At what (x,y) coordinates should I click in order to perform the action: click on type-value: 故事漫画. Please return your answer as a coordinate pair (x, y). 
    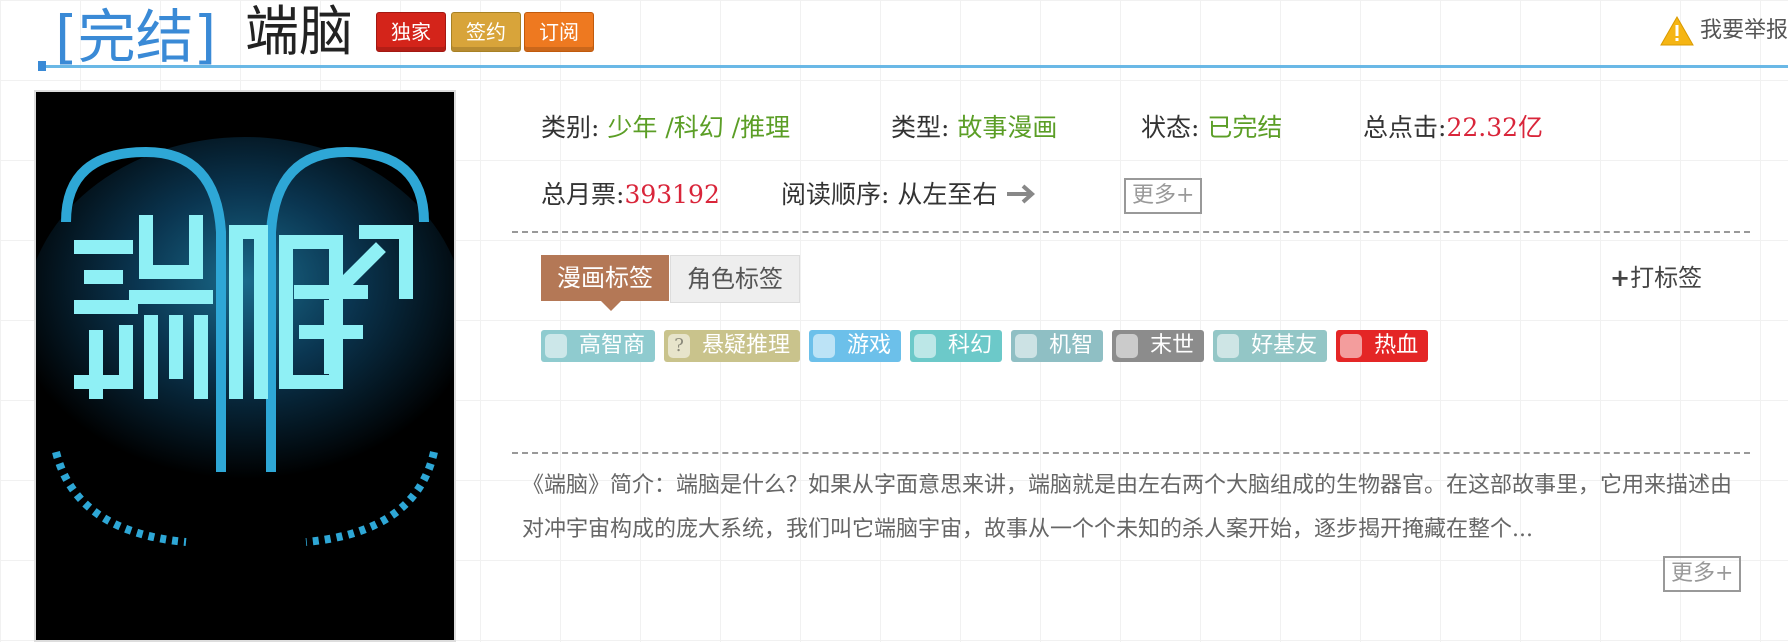
    Looking at the image, I should click on (1007, 127).